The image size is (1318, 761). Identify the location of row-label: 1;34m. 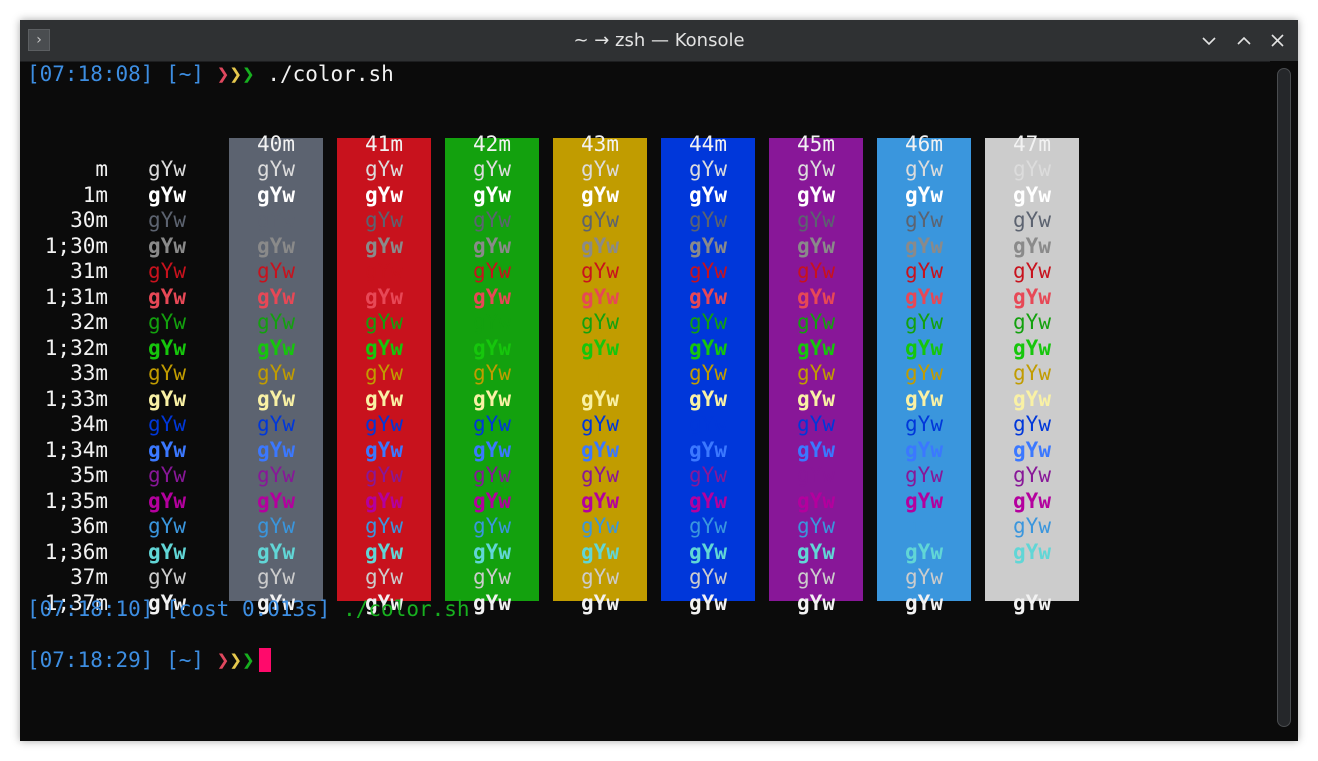
(76, 449).